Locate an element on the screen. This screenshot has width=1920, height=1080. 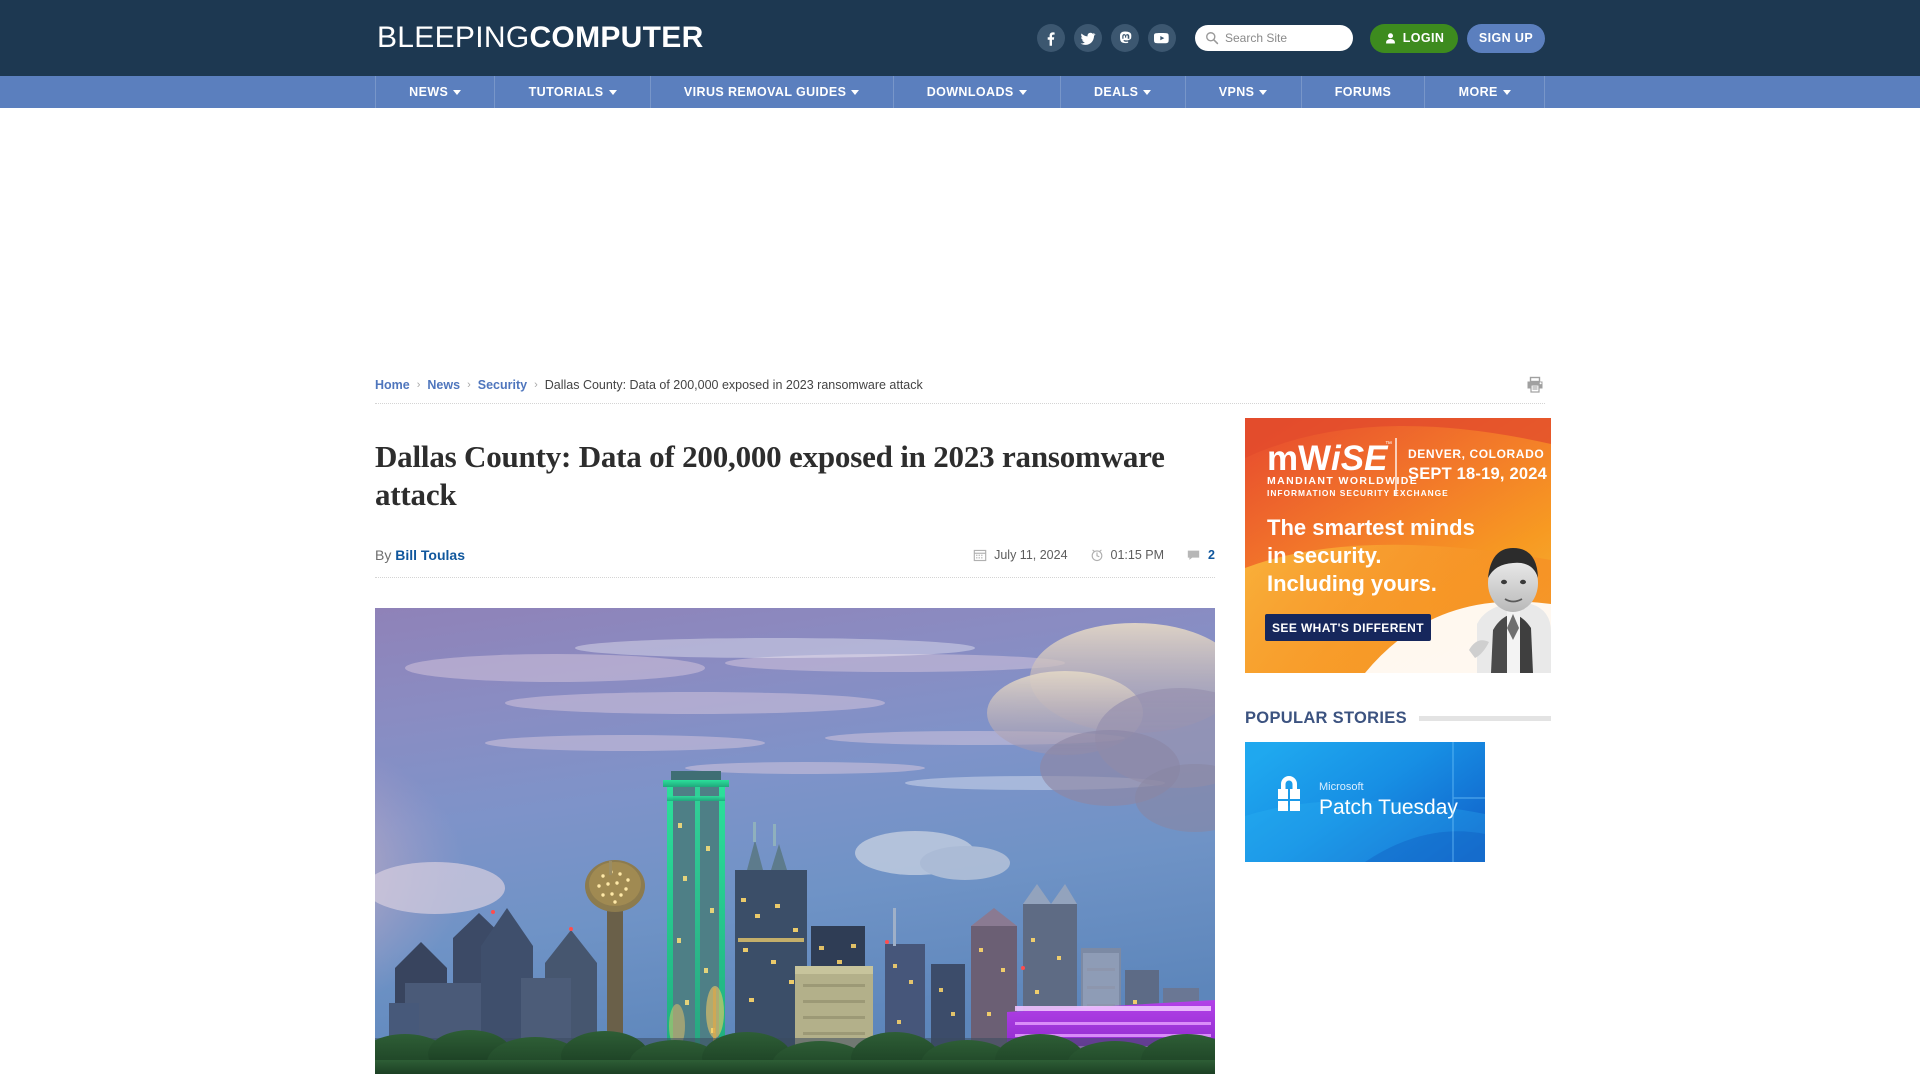
popular-story-thumbnail: Microsoft Patch Tuesday is located at coordinates (1365, 802).